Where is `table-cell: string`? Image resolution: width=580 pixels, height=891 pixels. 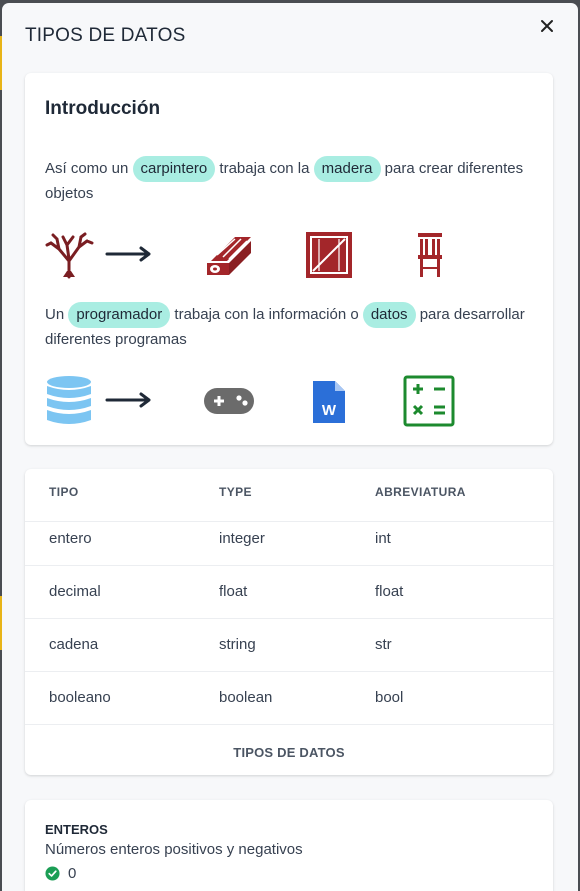
table-cell: string is located at coordinates (237, 644).